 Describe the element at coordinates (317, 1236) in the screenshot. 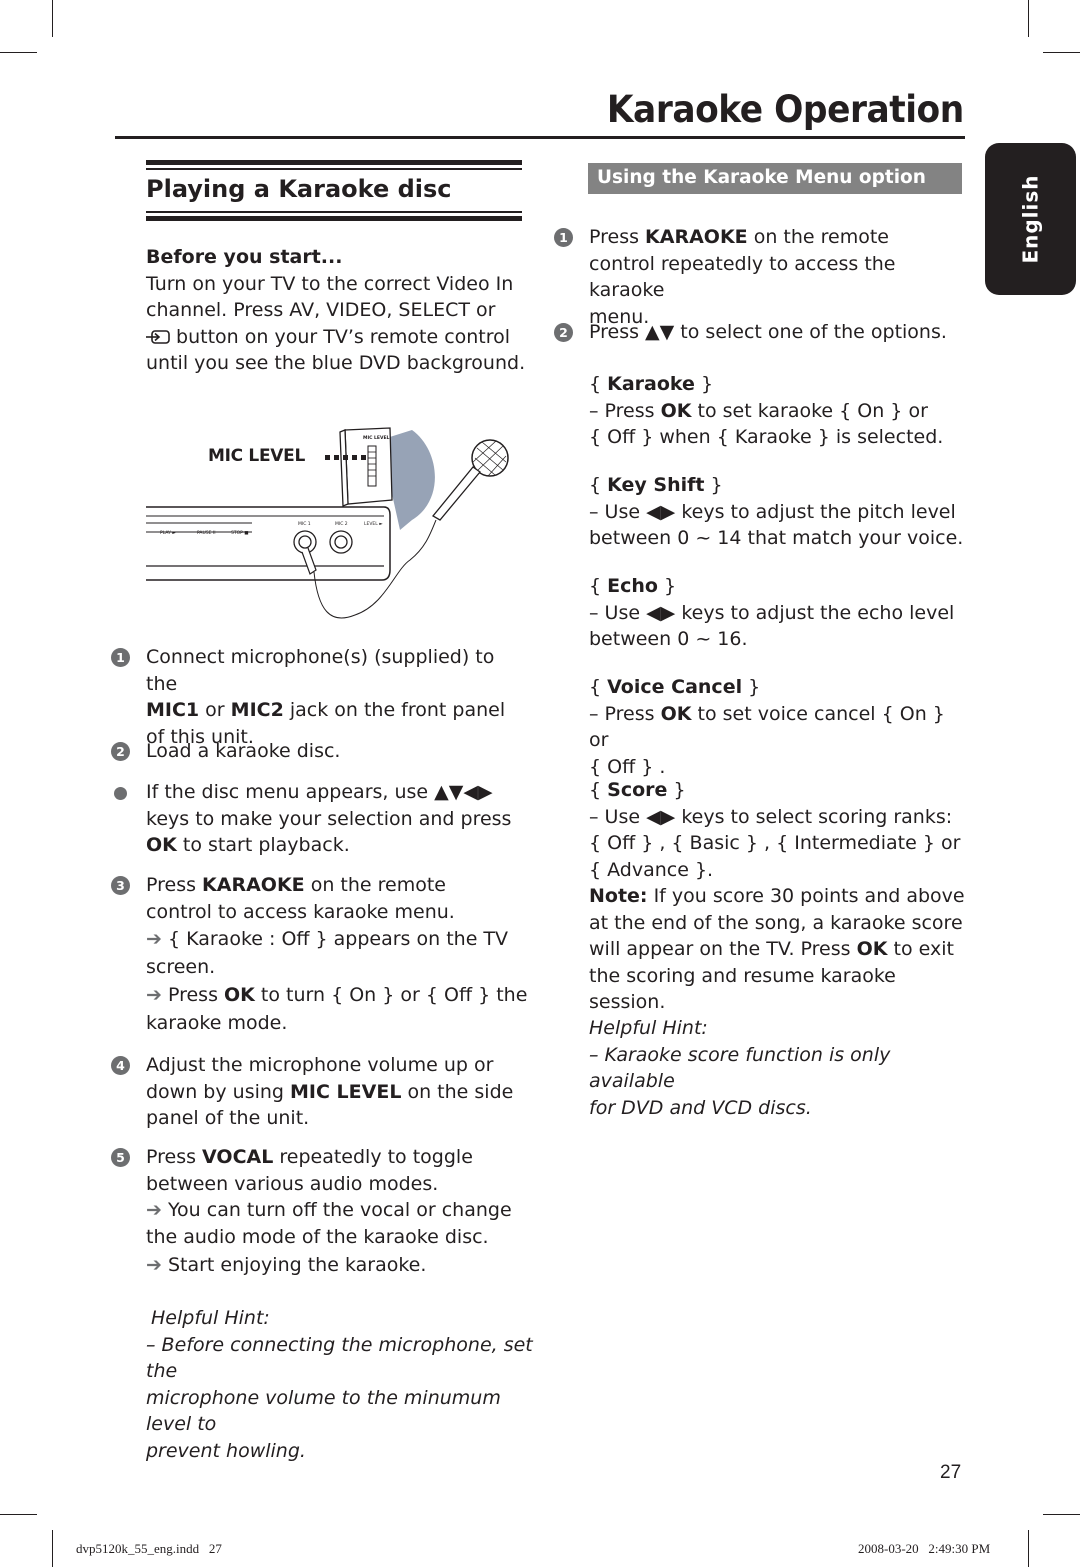

I see `text-line: the audio mode of the karaoke disc.` at that location.